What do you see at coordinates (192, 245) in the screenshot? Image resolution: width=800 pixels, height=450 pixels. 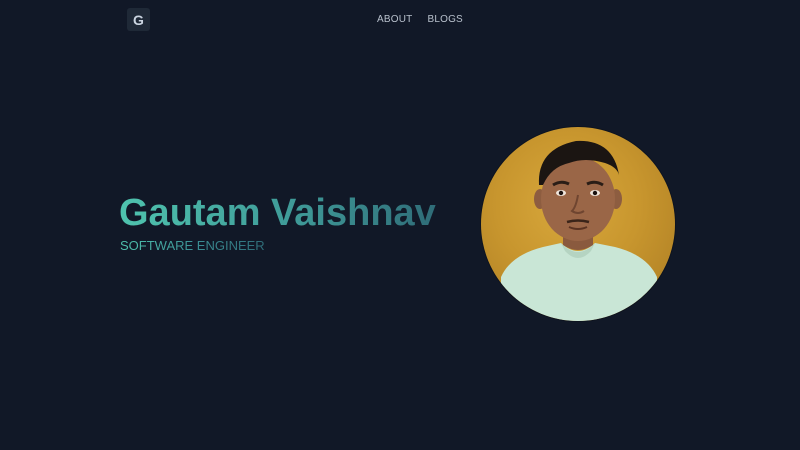 I see `hero-role: SOFTWARE ENGINEER` at bounding box center [192, 245].